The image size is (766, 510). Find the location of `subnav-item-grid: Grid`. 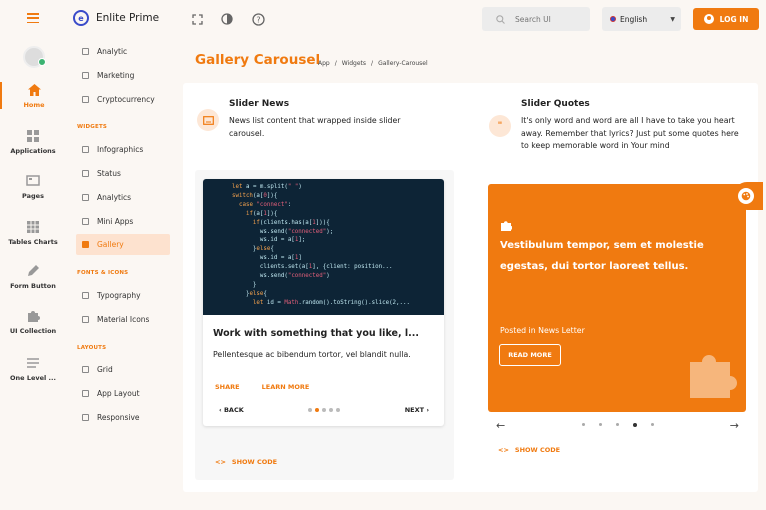

subnav-item-grid: Grid is located at coordinates (123, 369).